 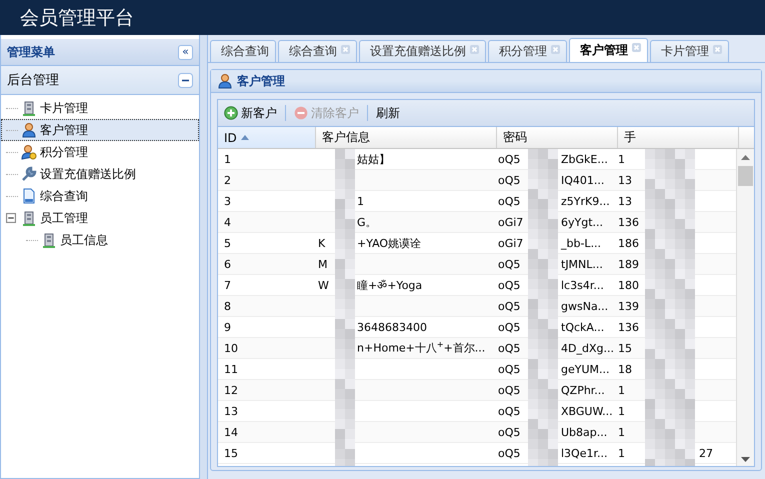 I want to click on splitter, so click(x=204, y=257).